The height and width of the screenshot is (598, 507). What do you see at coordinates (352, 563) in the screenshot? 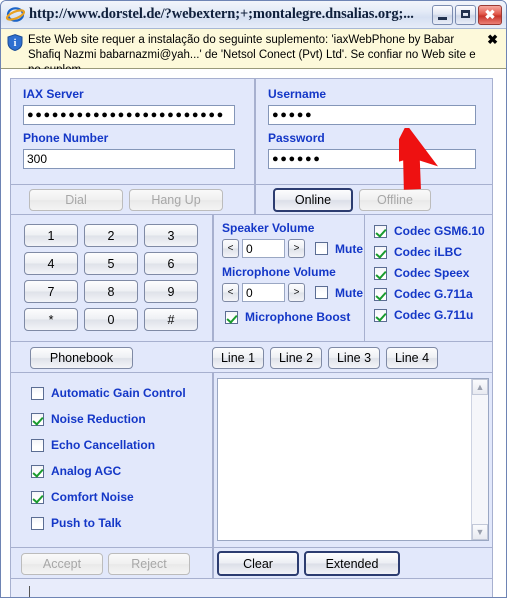
I see `extended-button: Extended` at bounding box center [352, 563].